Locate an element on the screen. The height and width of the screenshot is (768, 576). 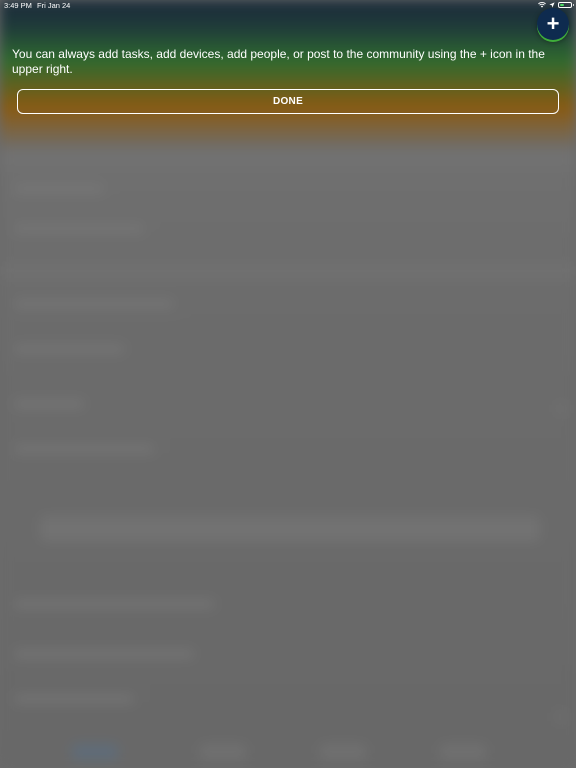
wifi-icon is located at coordinates (542, 5).